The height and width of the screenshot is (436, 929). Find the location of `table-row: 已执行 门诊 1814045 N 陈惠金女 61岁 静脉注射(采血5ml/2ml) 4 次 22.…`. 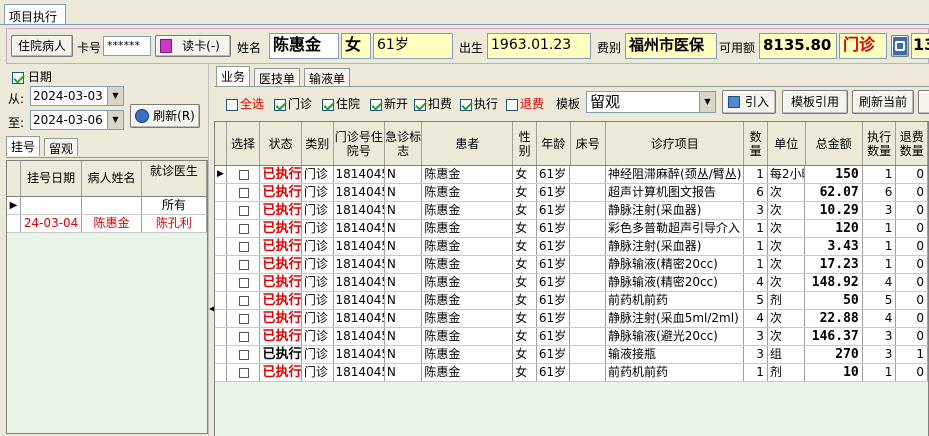

table-row: 已执行 门诊 1814045 N 陈惠金女 61岁 静脉注射(采血5ml/2ml) 4 次 22.… is located at coordinates (571, 319).